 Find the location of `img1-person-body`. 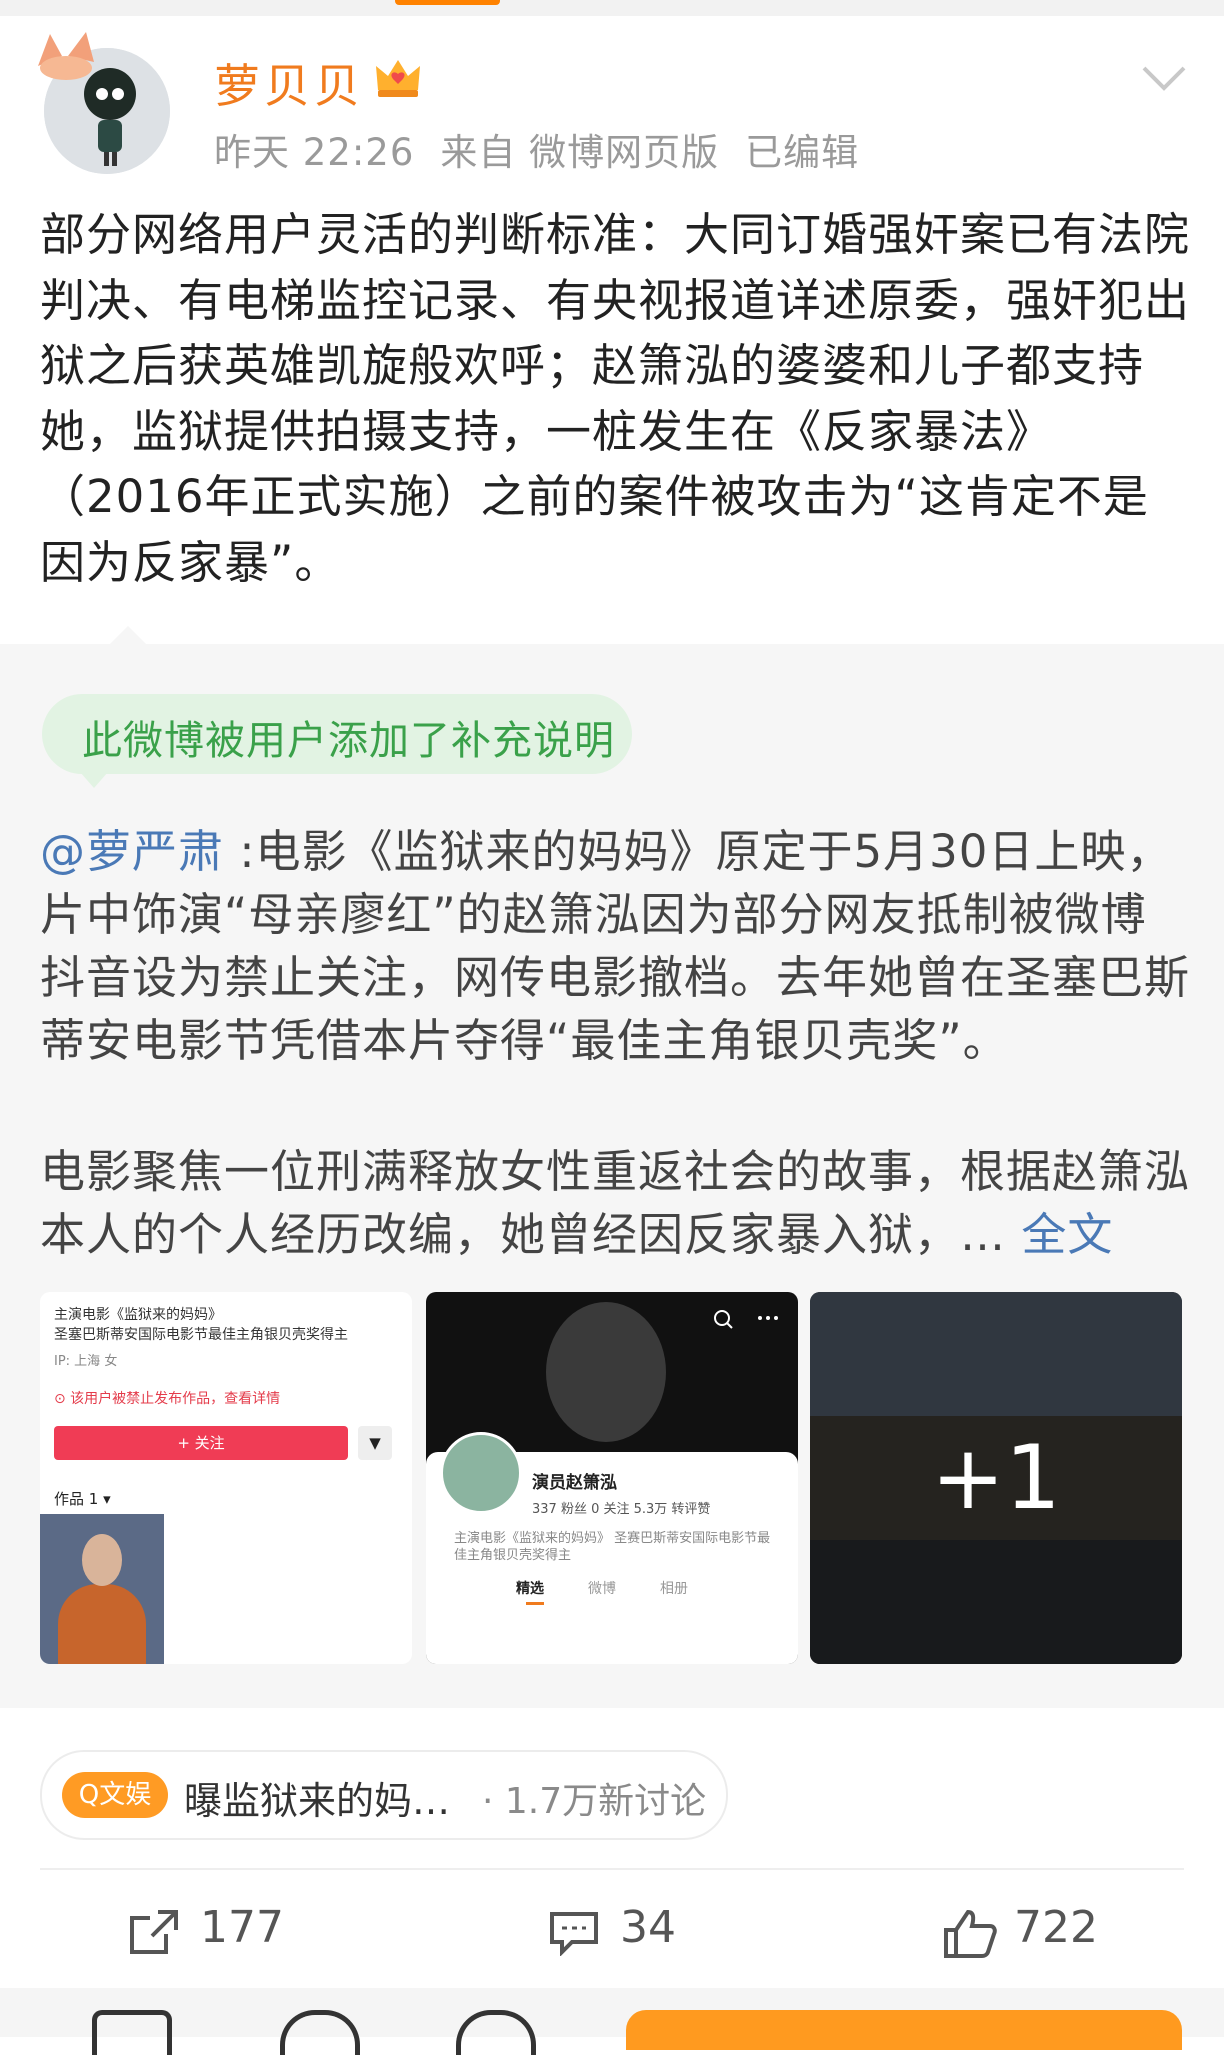

img1-person-body is located at coordinates (102, 1624).